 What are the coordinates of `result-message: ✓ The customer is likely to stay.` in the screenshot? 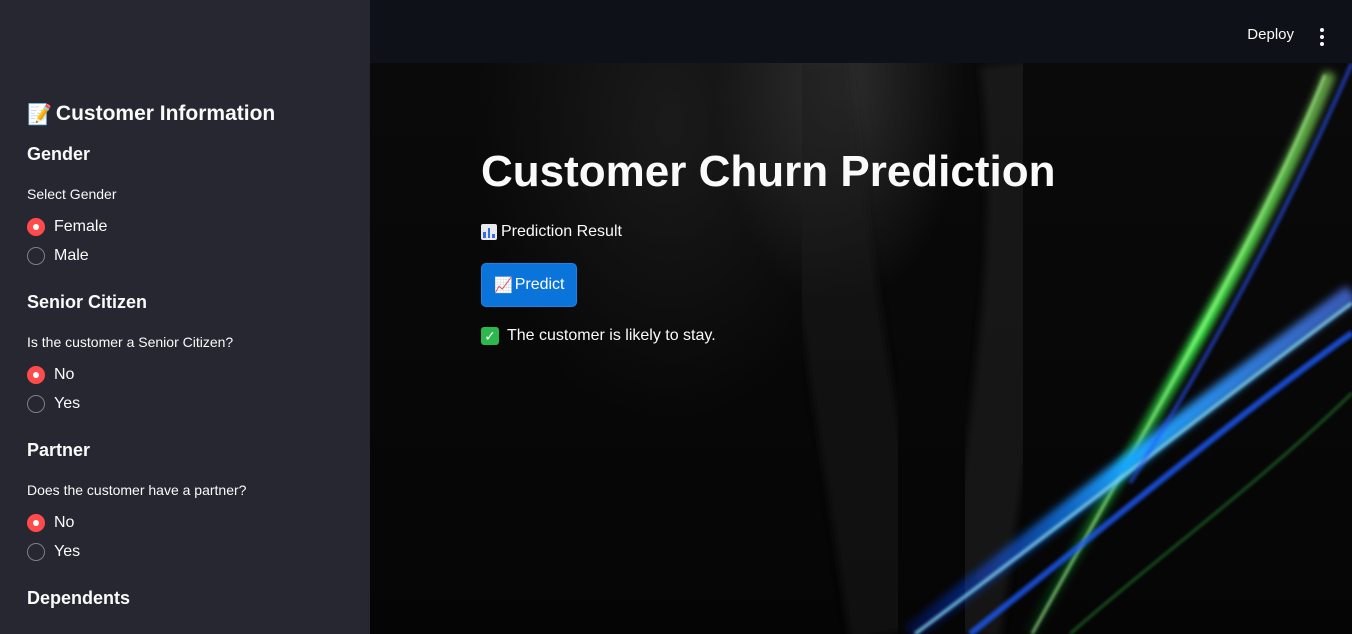 It's located at (831, 336).